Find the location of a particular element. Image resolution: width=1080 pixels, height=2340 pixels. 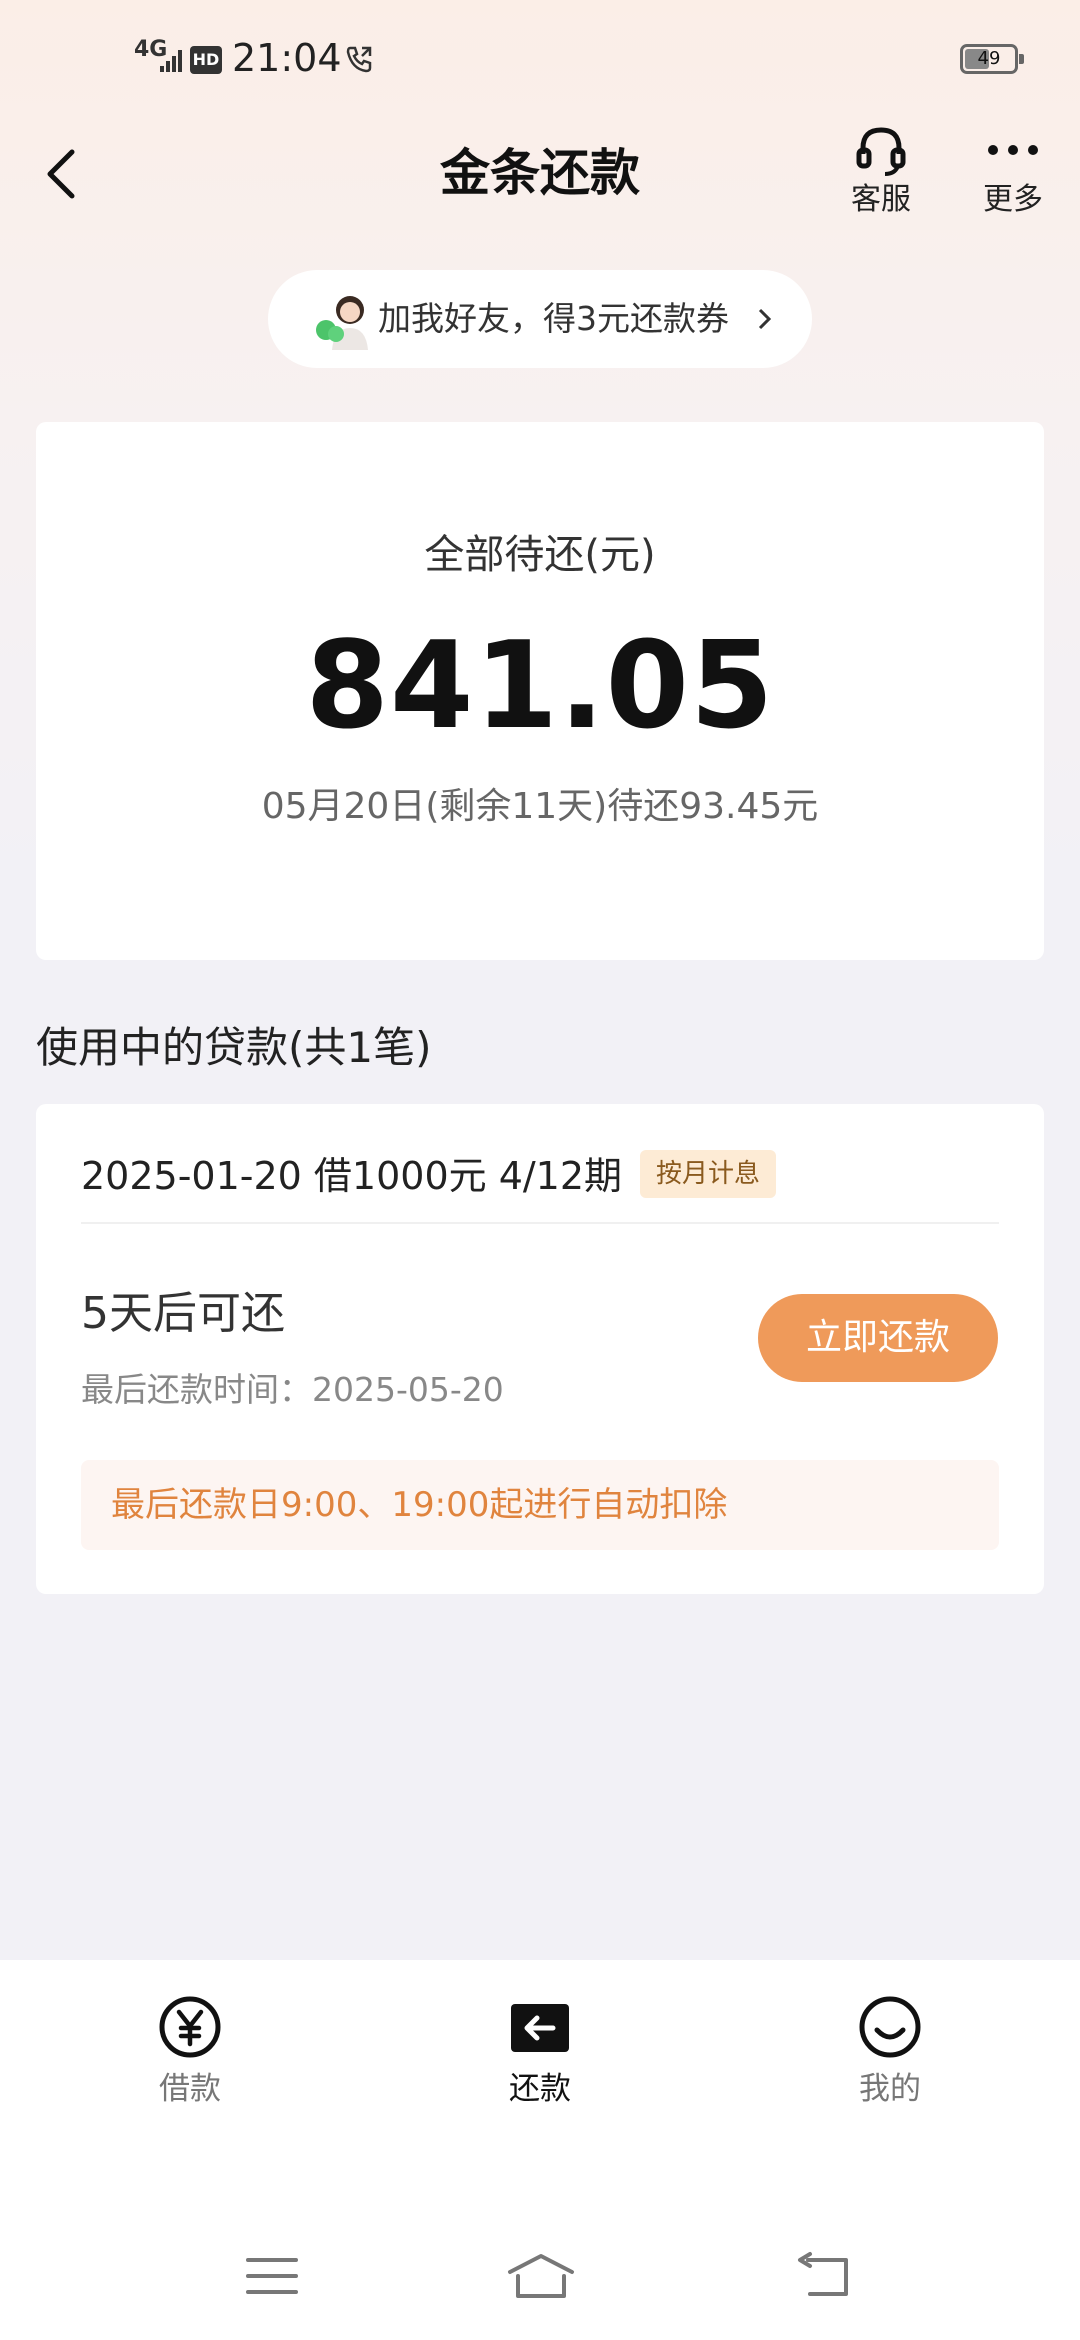

home-icon is located at coordinates (541, 2276).